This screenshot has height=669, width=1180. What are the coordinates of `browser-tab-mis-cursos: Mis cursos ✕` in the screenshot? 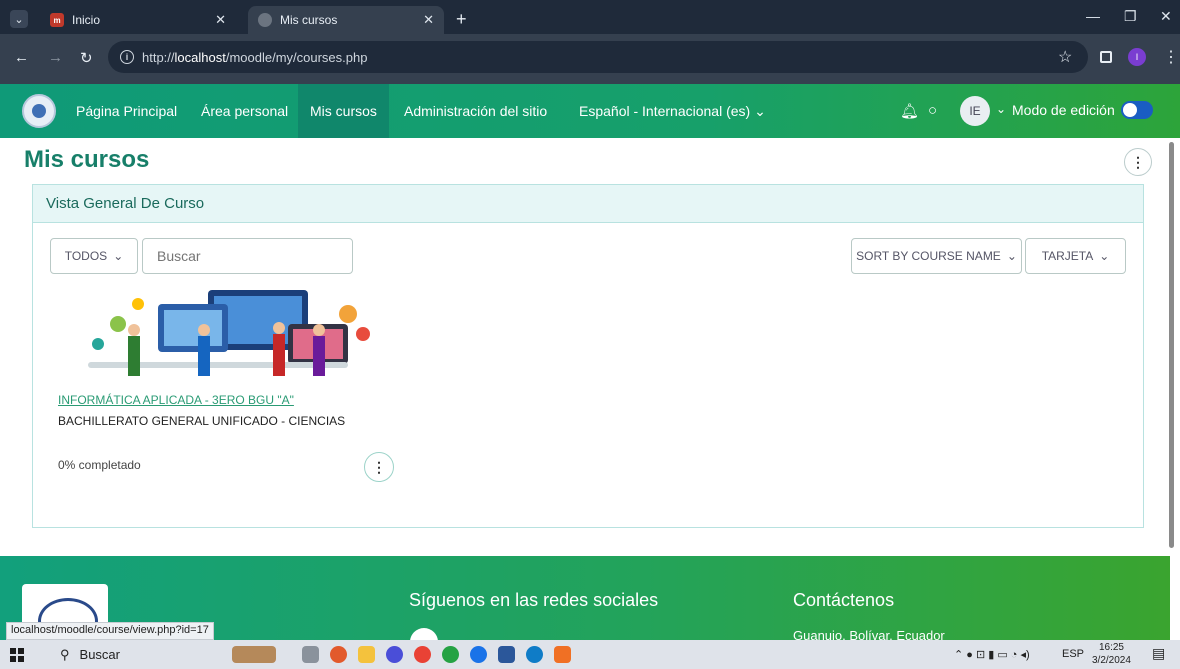 It's located at (346, 20).